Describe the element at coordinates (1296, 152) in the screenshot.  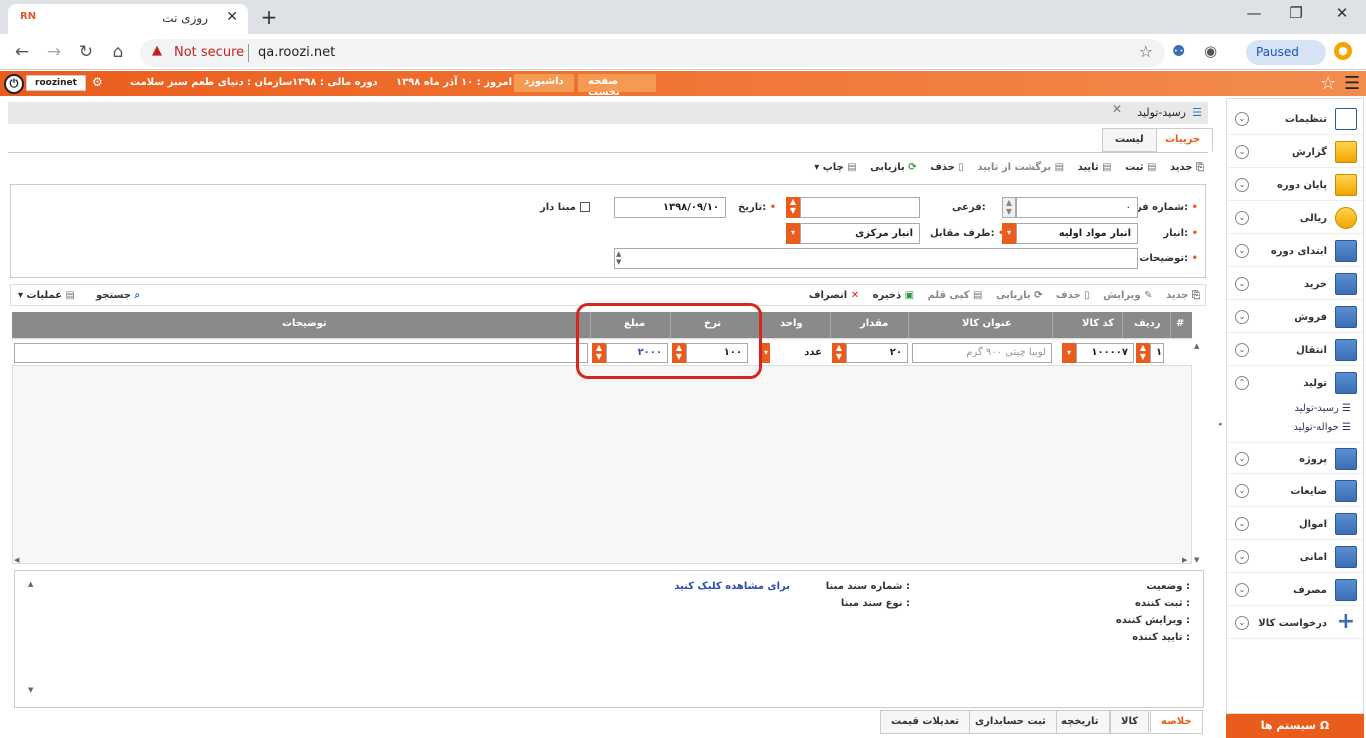
I see `sidebar-item-report: ⌄ گزارش` at that location.